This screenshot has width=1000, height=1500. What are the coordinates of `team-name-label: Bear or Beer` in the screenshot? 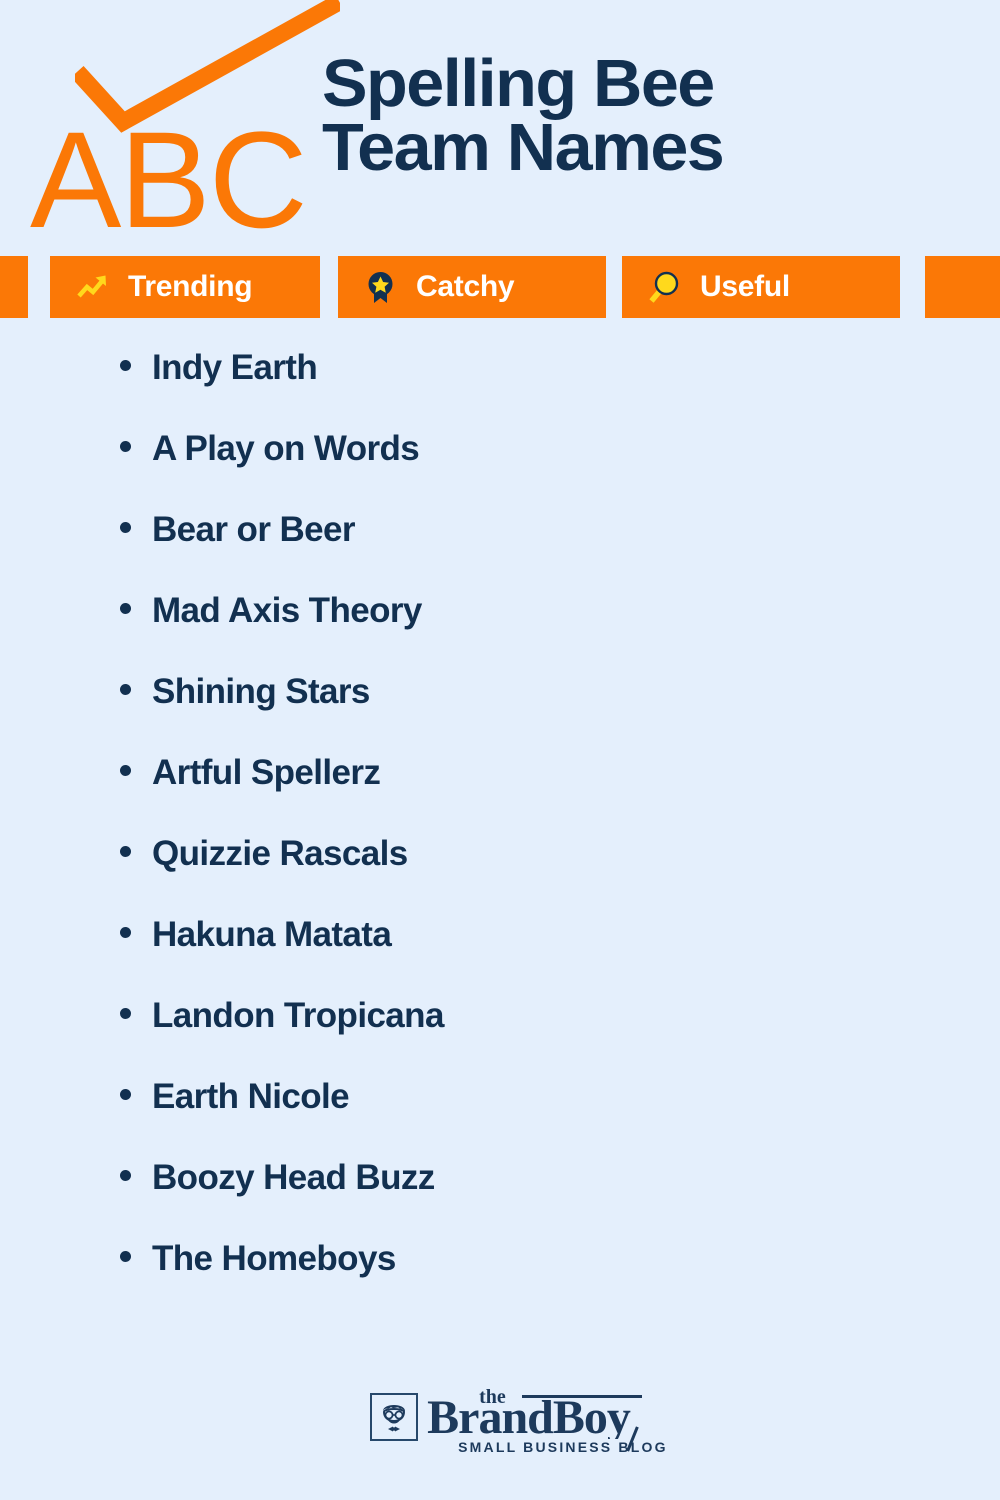 It's located at (254, 529).